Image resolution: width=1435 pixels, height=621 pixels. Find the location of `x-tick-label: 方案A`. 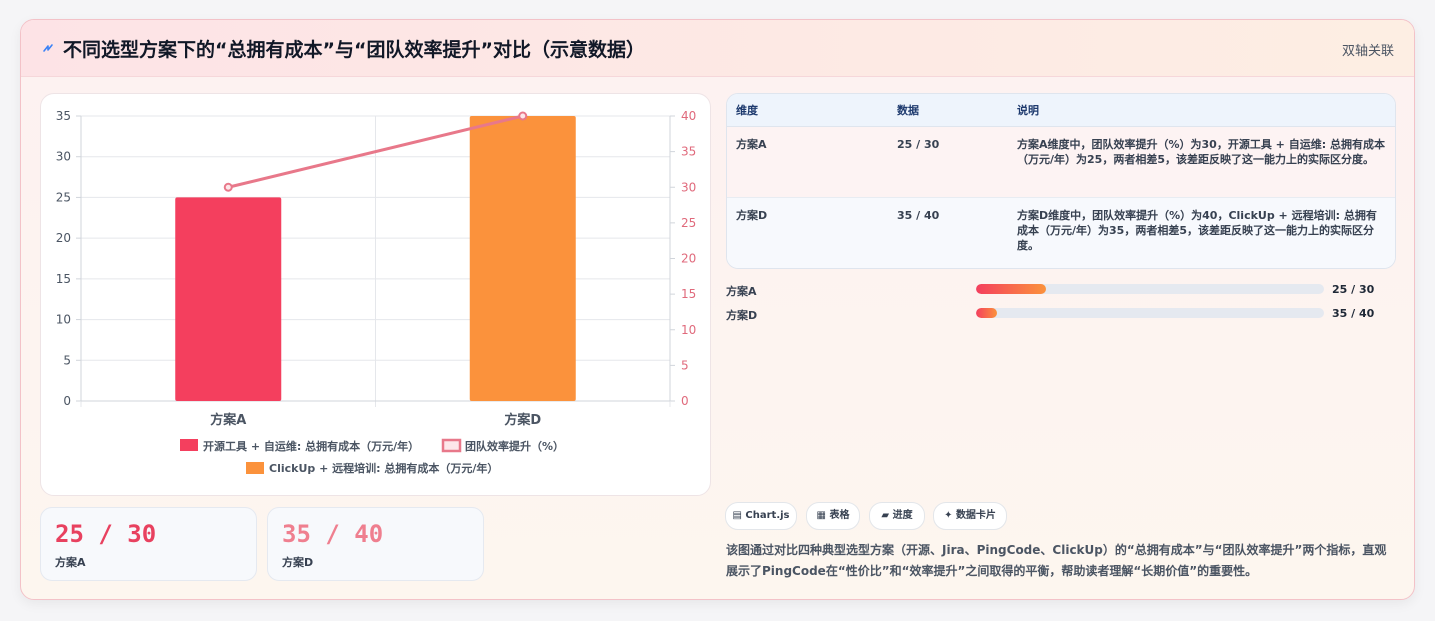

x-tick-label: 方案A is located at coordinates (228, 420).